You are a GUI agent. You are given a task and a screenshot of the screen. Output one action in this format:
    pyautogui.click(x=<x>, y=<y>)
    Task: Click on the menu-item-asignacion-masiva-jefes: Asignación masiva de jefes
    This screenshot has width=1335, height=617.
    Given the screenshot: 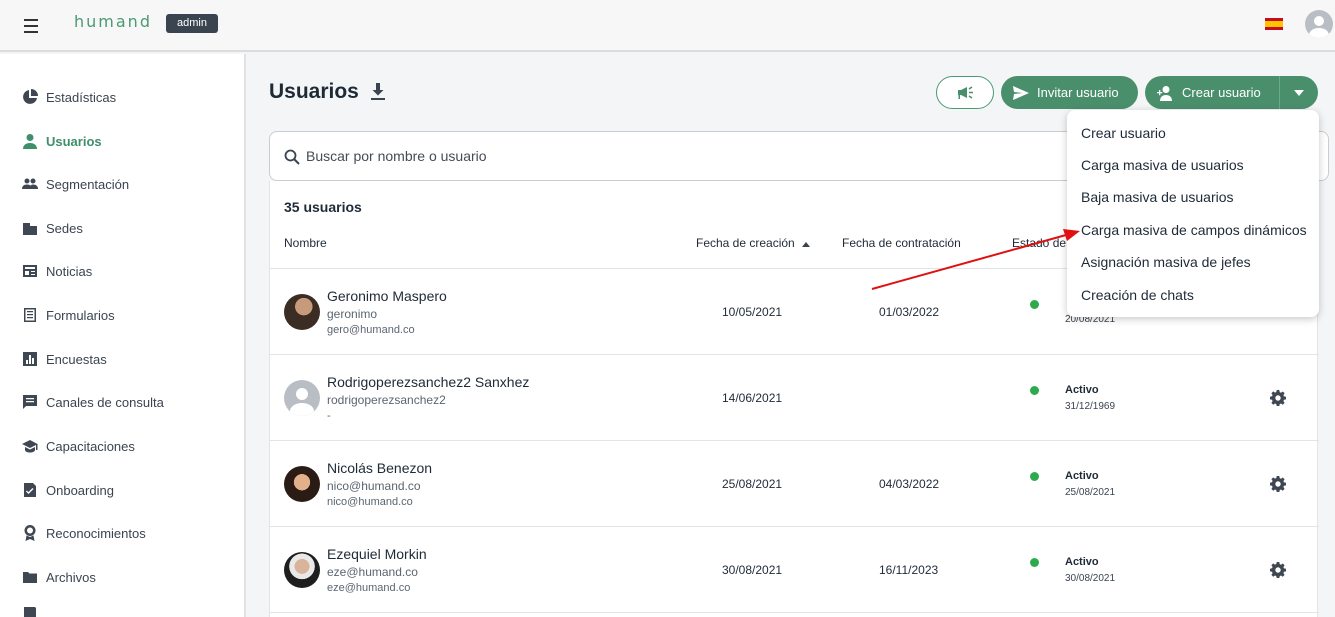 What is the action you would take?
    pyautogui.click(x=1166, y=262)
    